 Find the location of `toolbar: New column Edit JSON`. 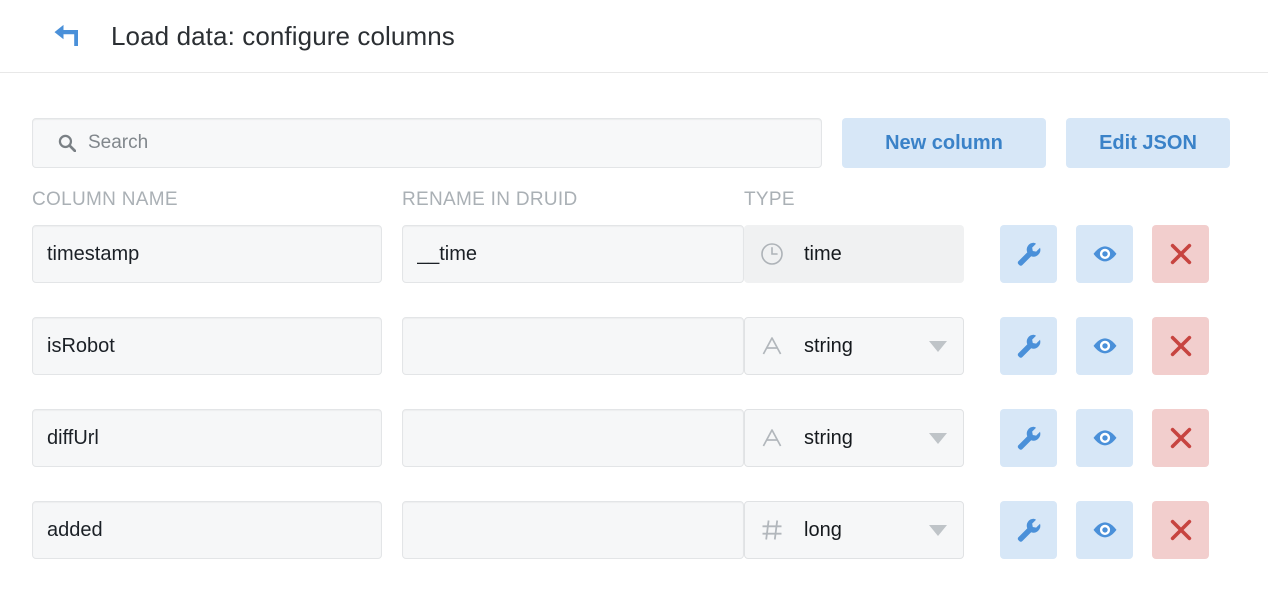

toolbar: New column Edit JSON is located at coordinates (634, 143).